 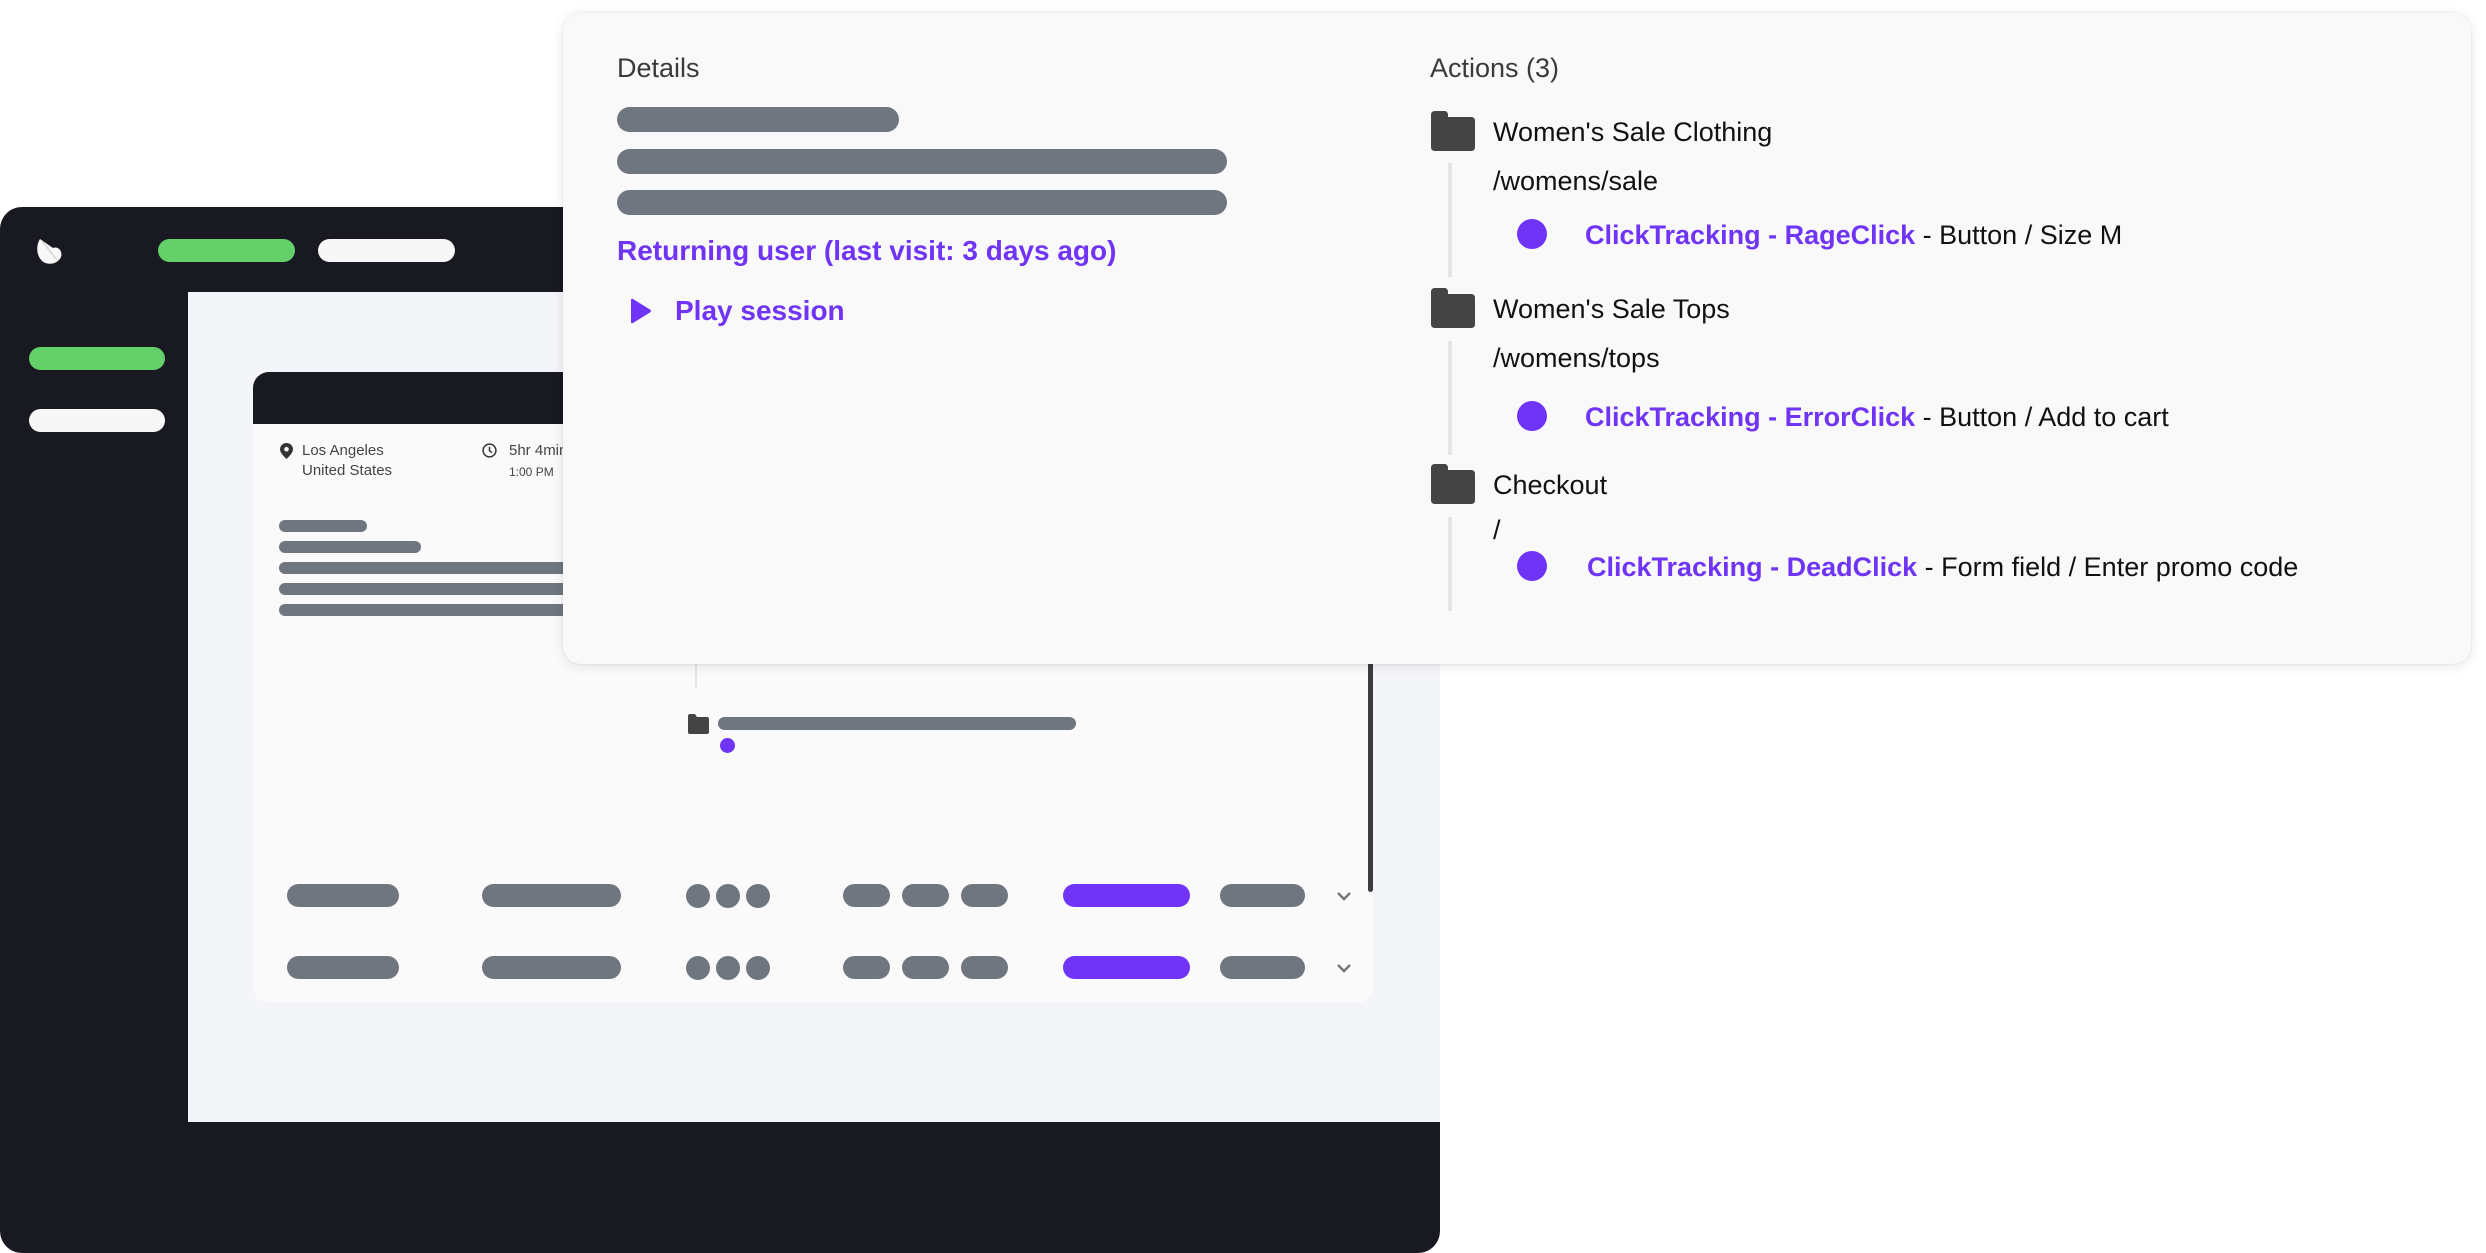 What do you see at coordinates (489, 450) in the screenshot?
I see `clock-icon` at bounding box center [489, 450].